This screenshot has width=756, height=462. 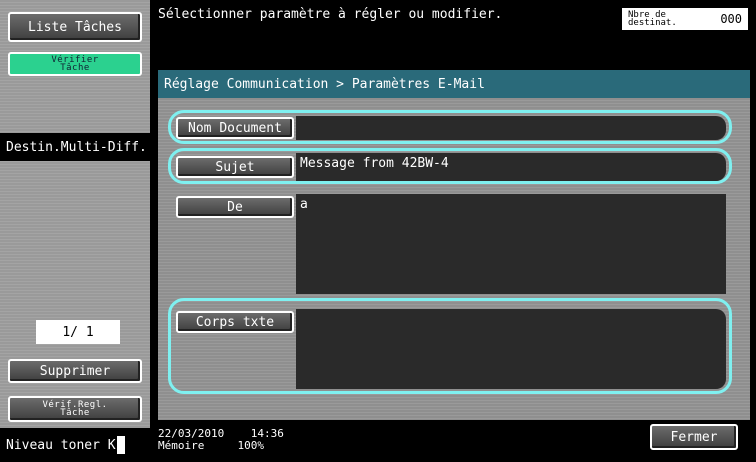 What do you see at coordinates (181, 445) in the screenshot?
I see `memory-label: Mémoire` at bounding box center [181, 445].